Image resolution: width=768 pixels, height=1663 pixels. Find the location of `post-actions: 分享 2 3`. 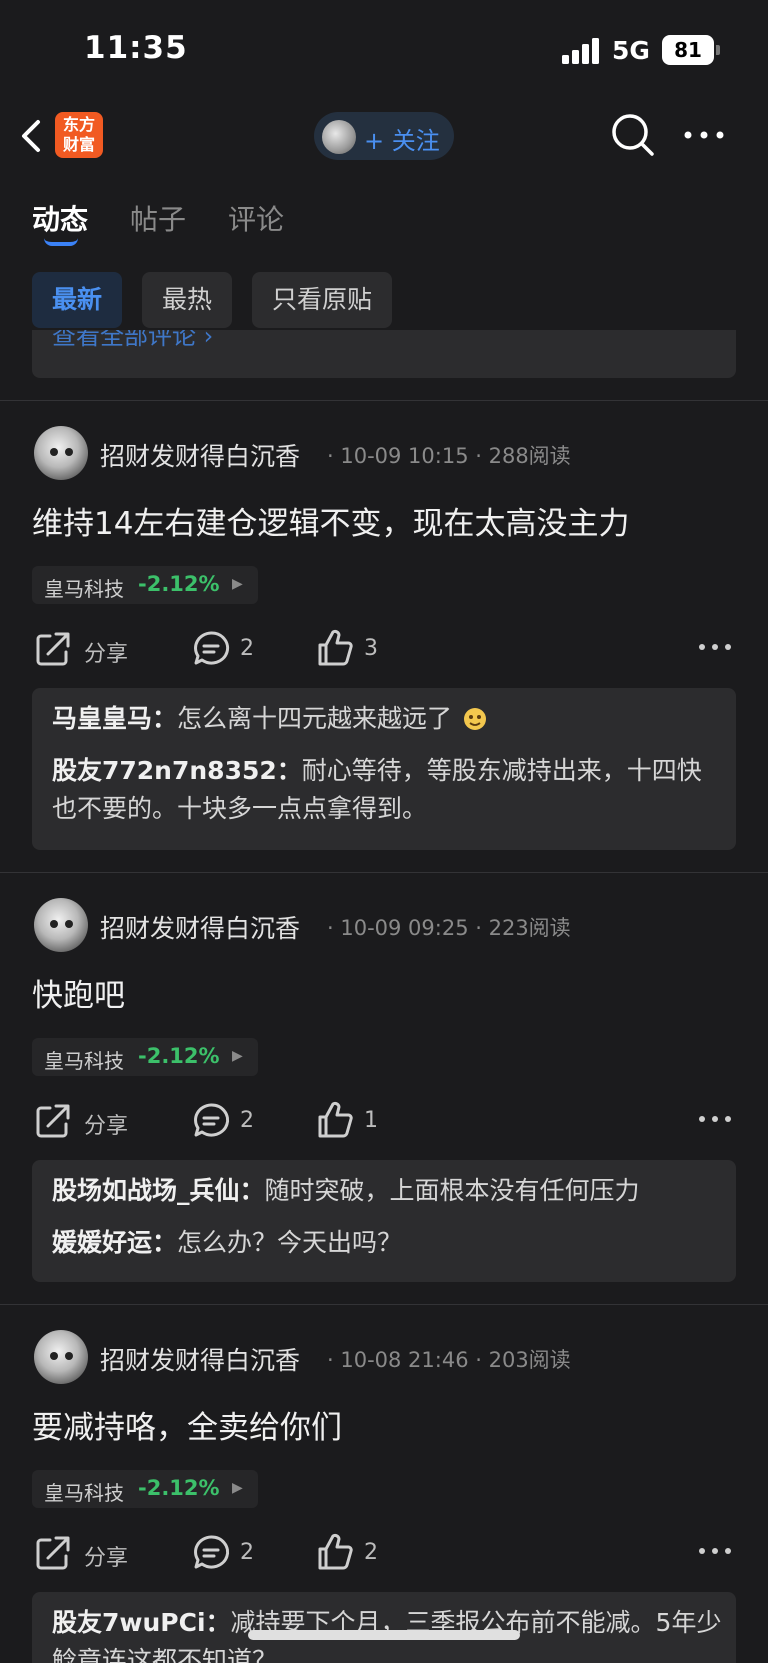

post-actions: 分享 2 3 is located at coordinates (384, 649).